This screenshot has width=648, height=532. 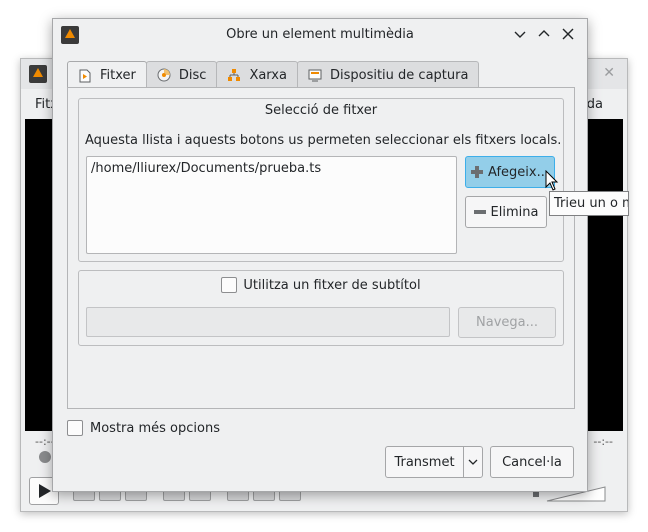 What do you see at coordinates (321, 110) in the screenshot?
I see `group-title: Selecció de fitxer` at bounding box center [321, 110].